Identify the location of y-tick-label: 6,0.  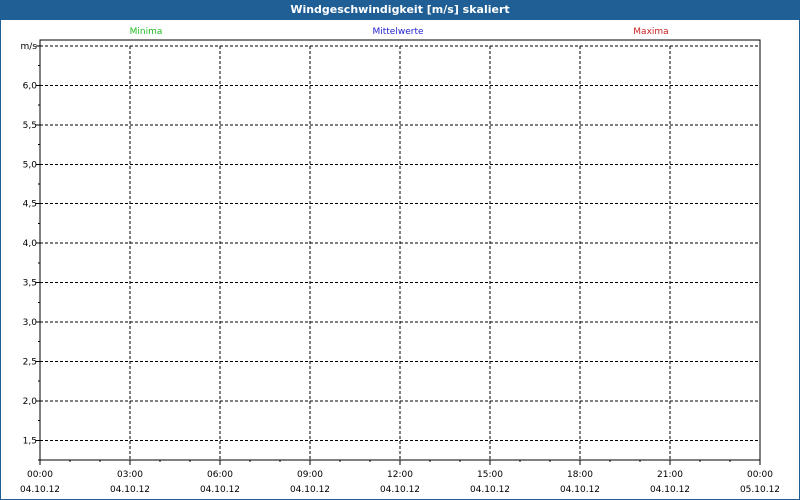
(30, 86).